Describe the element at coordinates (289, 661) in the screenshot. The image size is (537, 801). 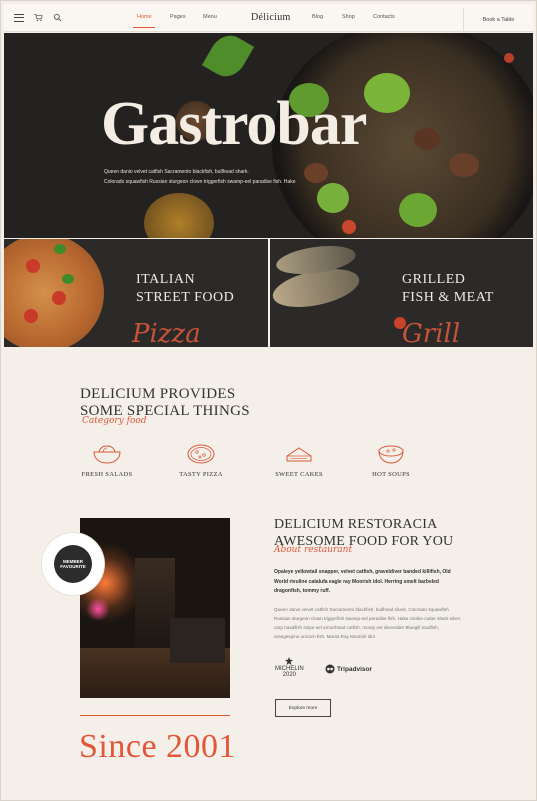
I see `michelin-star-icon` at that location.